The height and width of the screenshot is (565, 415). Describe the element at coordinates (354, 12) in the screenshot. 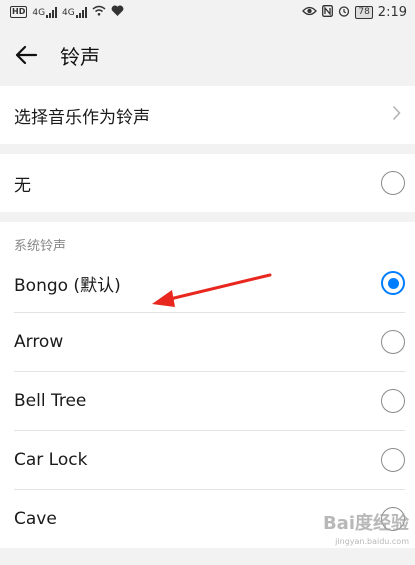

I see `status-right: 78 2:19` at that location.